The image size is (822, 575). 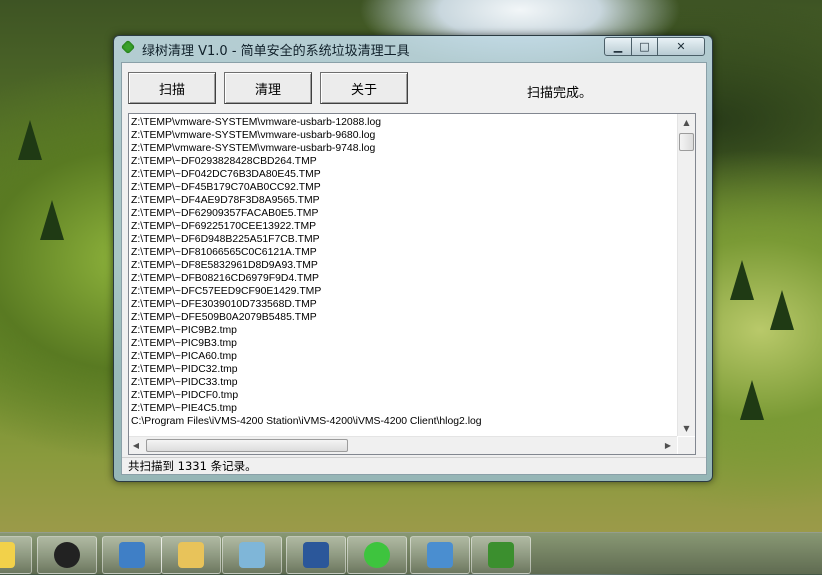 What do you see at coordinates (686, 275) in the screenshot?
I see `vertical-scrollbar: ▲ ▼` at bounding box center [686, 275].